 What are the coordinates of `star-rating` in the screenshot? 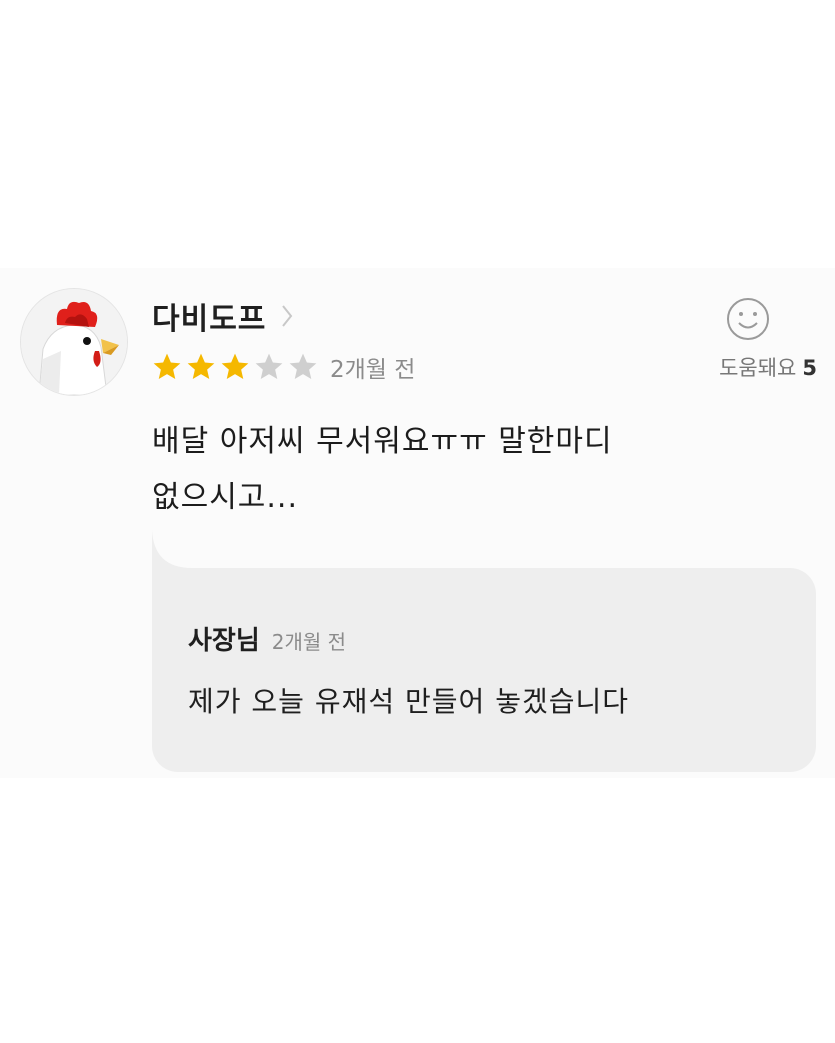 It's located at (235, 367).